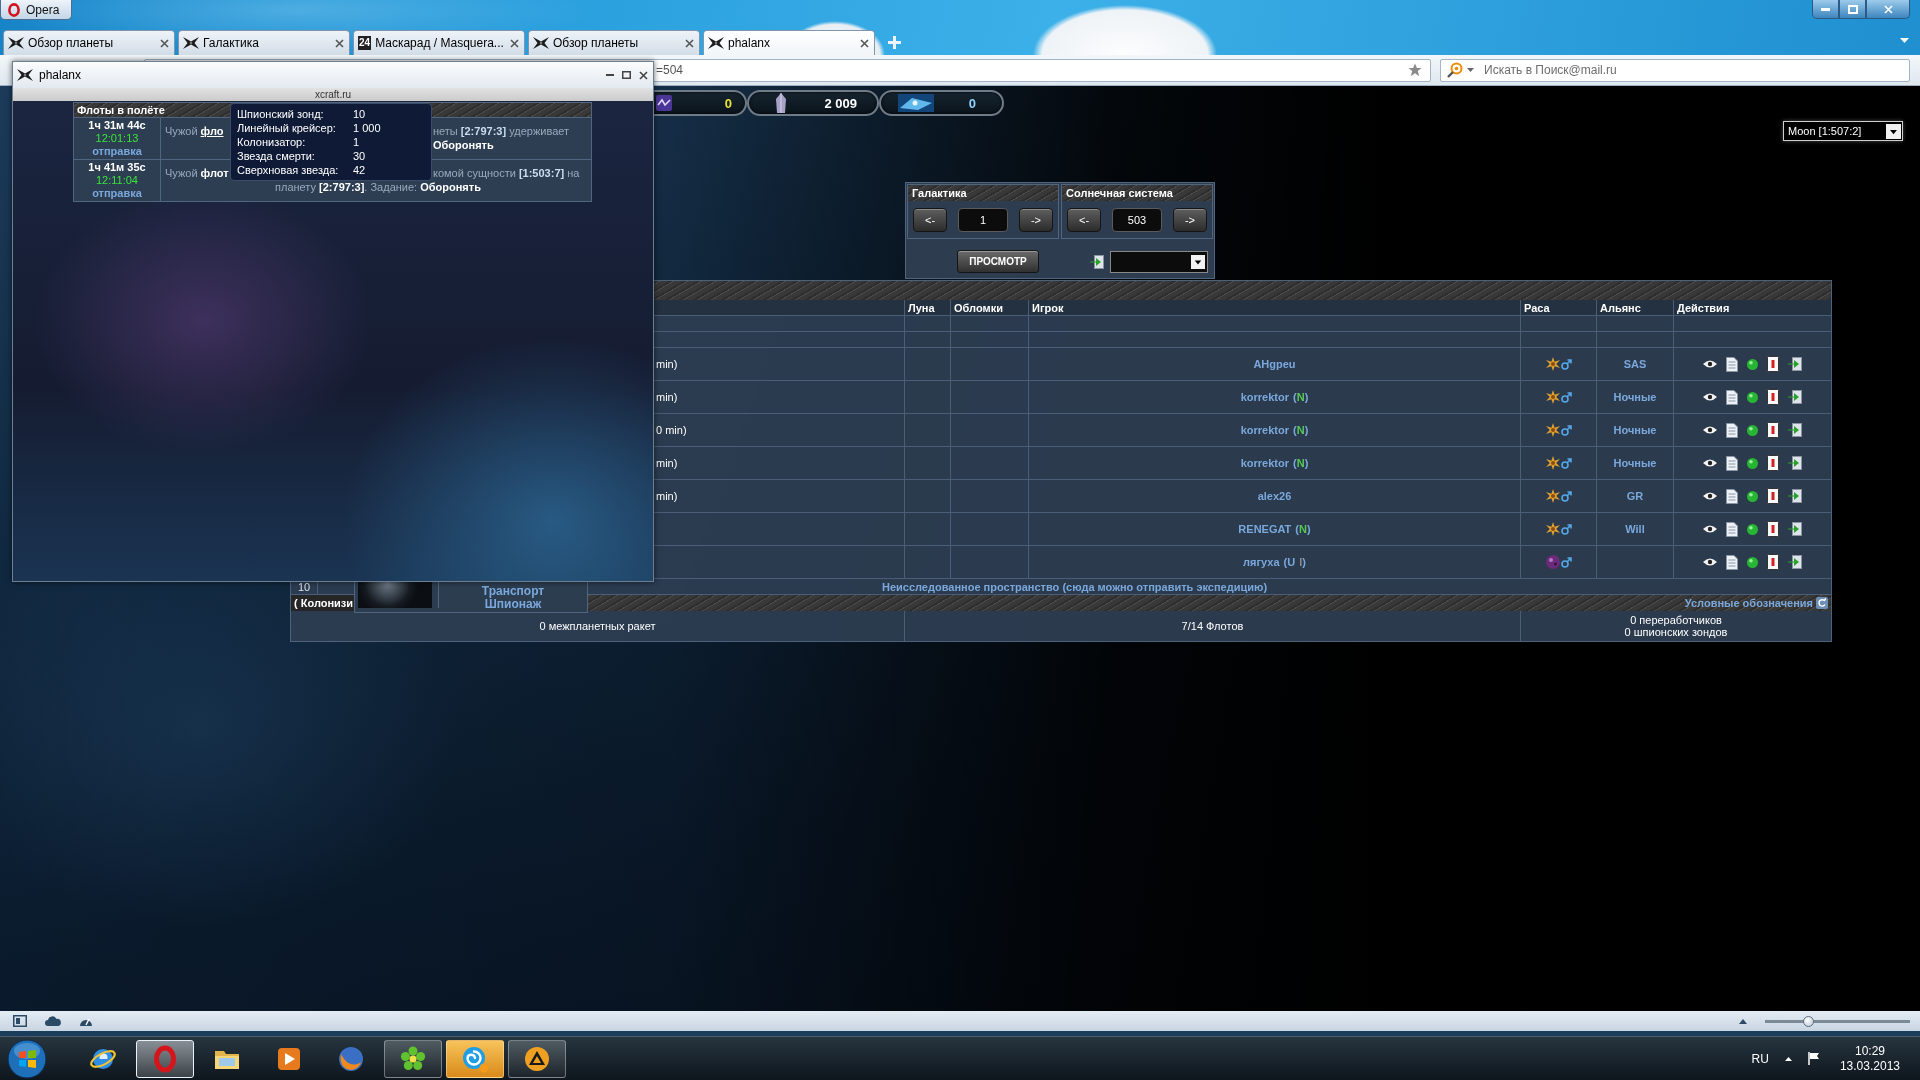  I want to click on clock-date: 13.03.2013, so click(1869, 1066).